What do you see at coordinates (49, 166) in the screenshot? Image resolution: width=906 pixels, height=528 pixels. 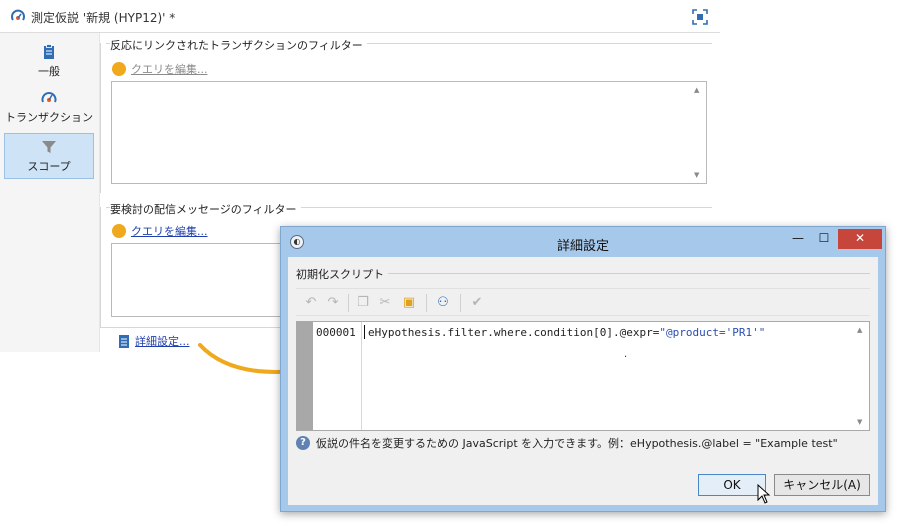 I see `sidebar-item-label: スコープ` at bounding box center [49, 166].